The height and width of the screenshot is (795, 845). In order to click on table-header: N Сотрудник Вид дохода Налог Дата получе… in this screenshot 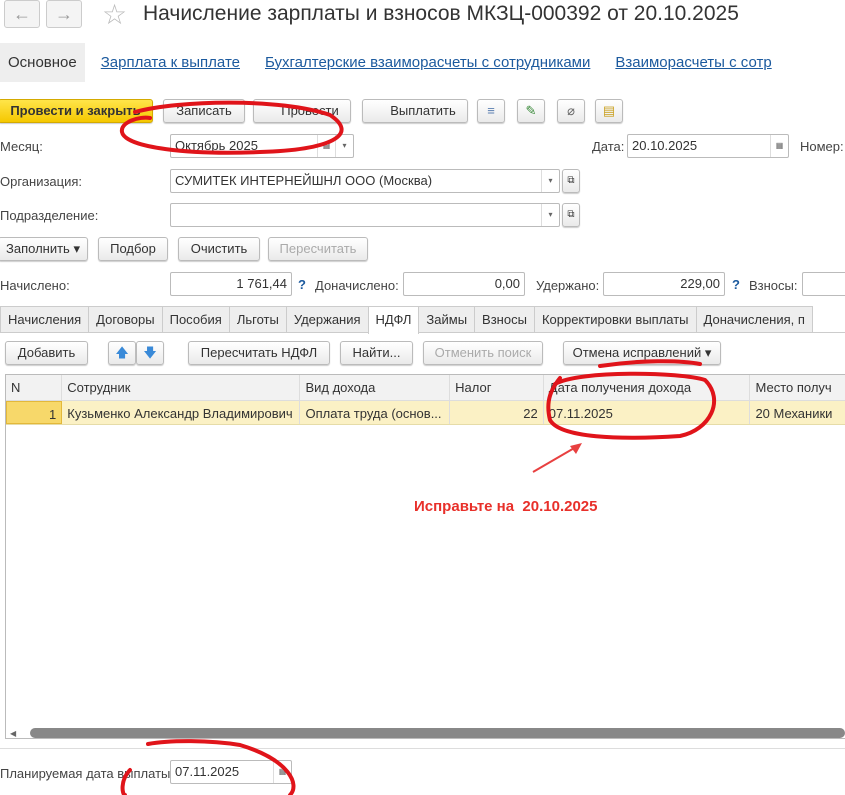, I will do `click(425, 388)`.